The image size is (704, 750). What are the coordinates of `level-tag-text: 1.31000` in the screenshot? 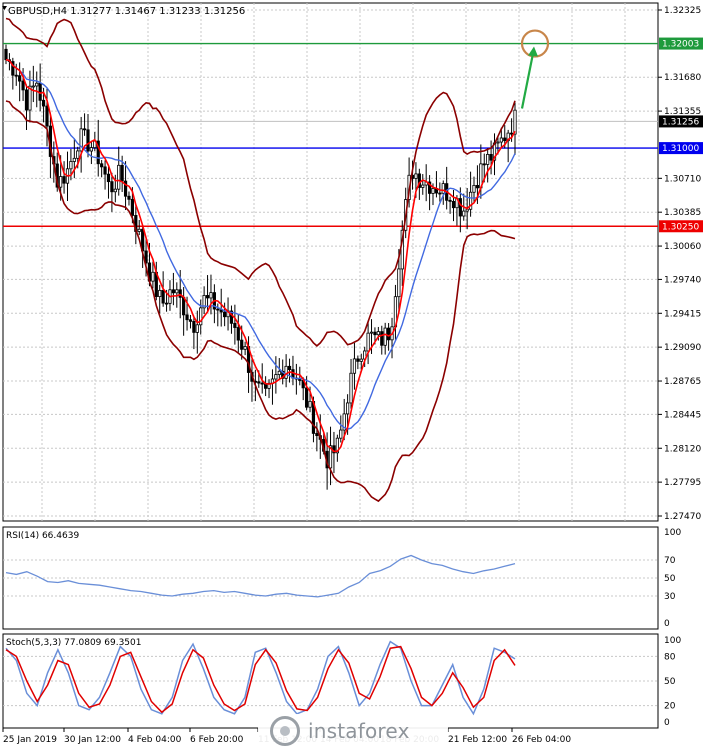 It's located at (680, 149).